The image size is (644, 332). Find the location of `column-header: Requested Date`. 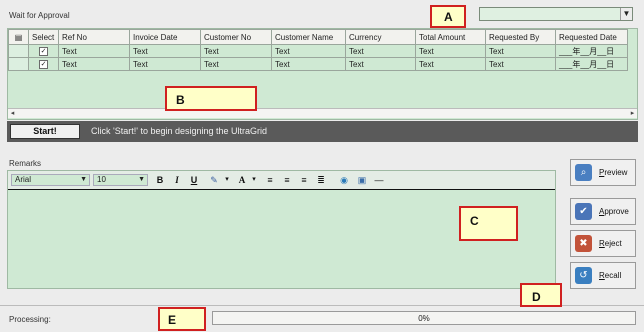

column-header: Requested Date is located at coordinates (591, 37).